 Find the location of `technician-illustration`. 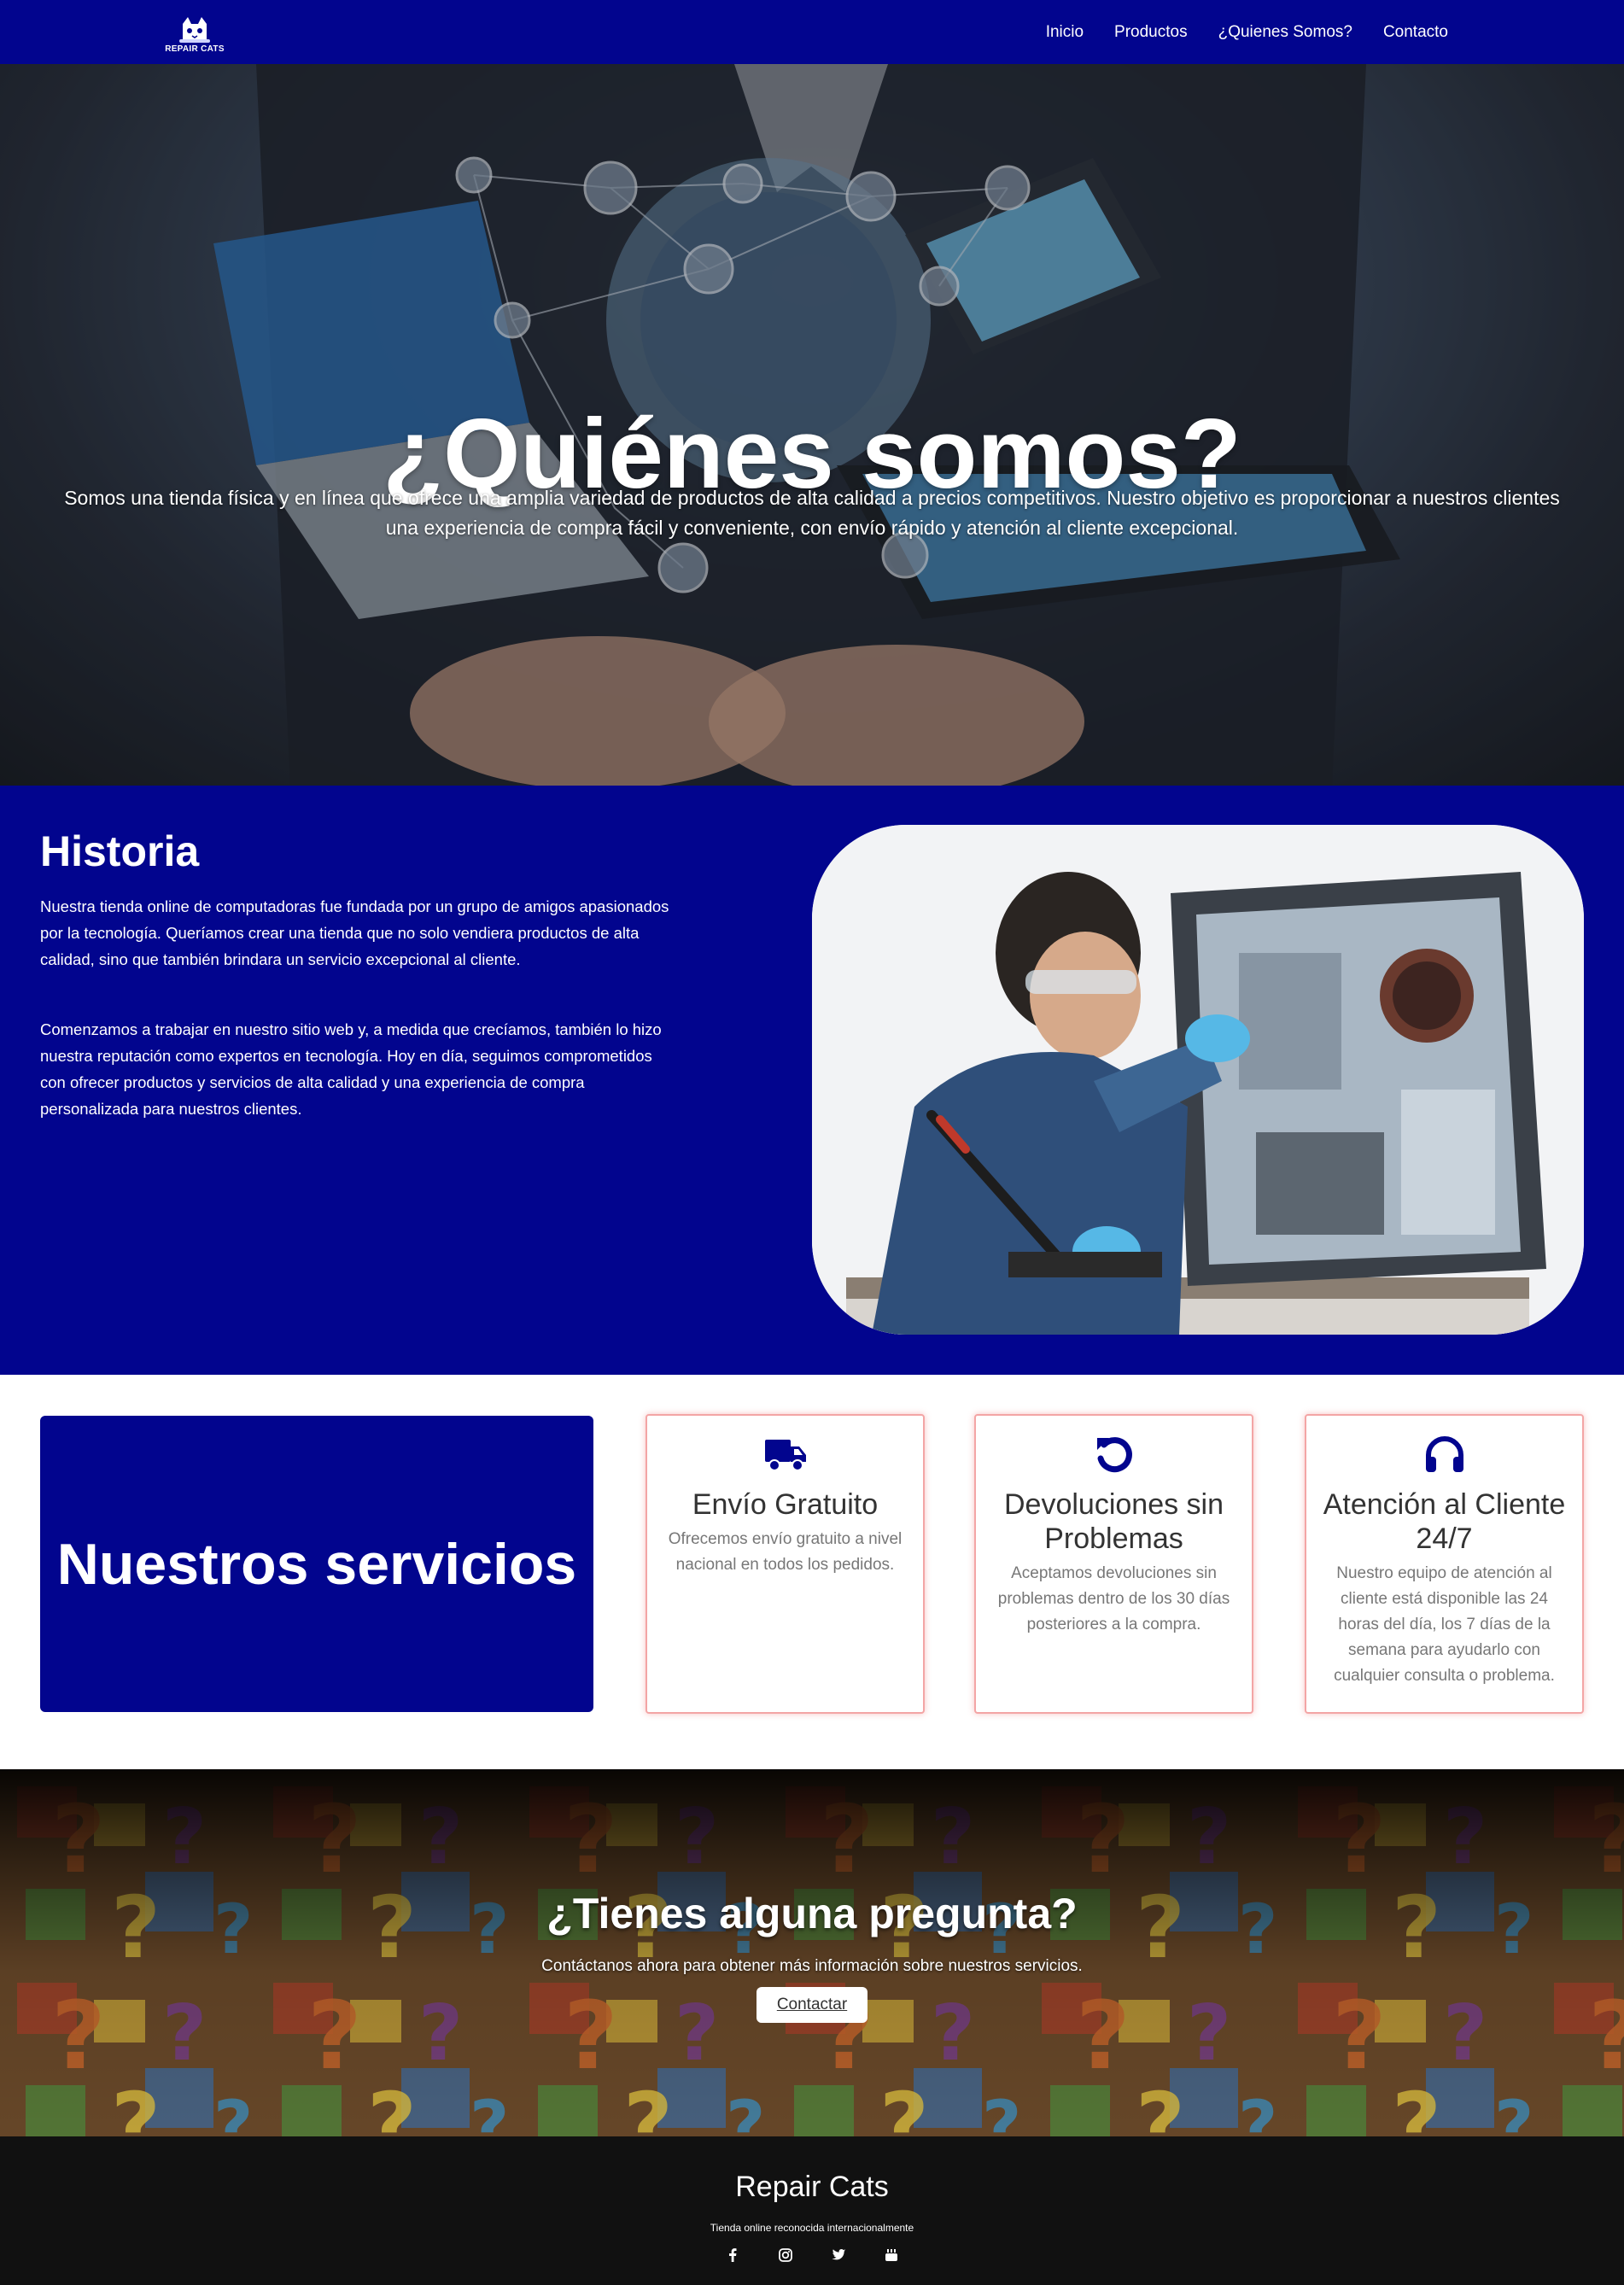

technician-illustration is located at coordinates (1198, 1080).